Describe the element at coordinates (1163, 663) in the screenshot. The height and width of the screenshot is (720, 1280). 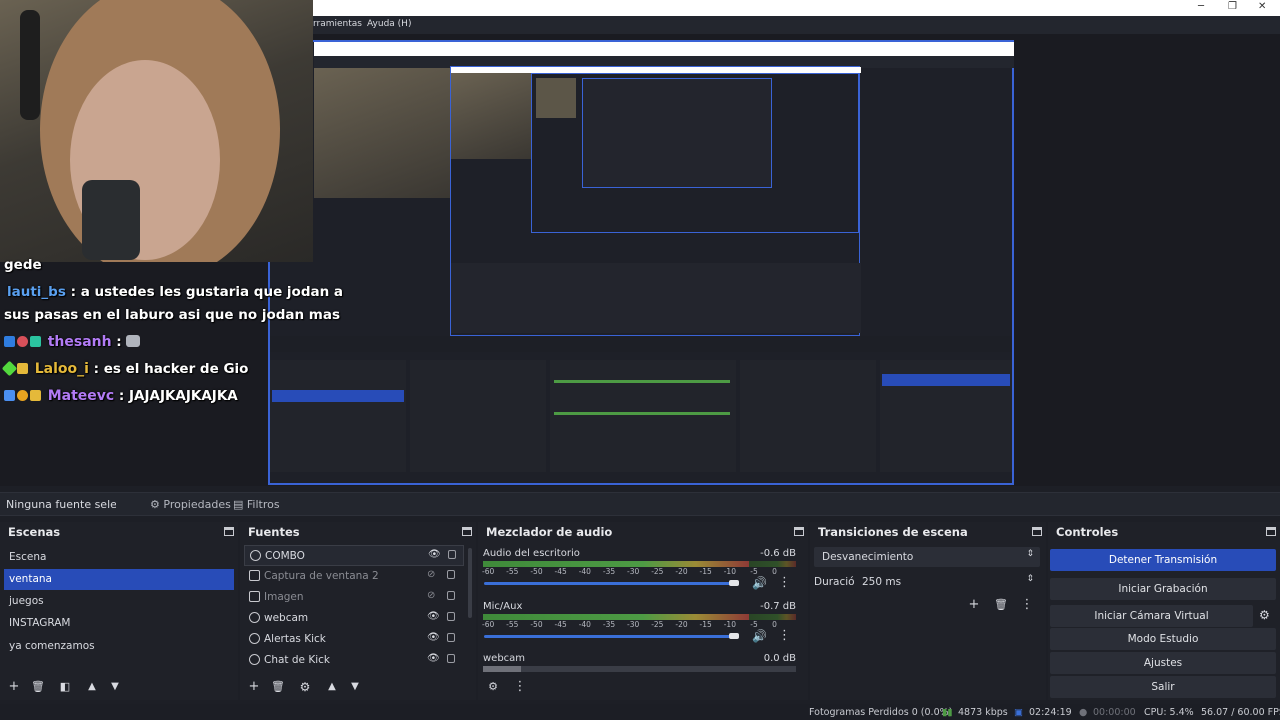
I see `settings-button: Ajustes` at that location.